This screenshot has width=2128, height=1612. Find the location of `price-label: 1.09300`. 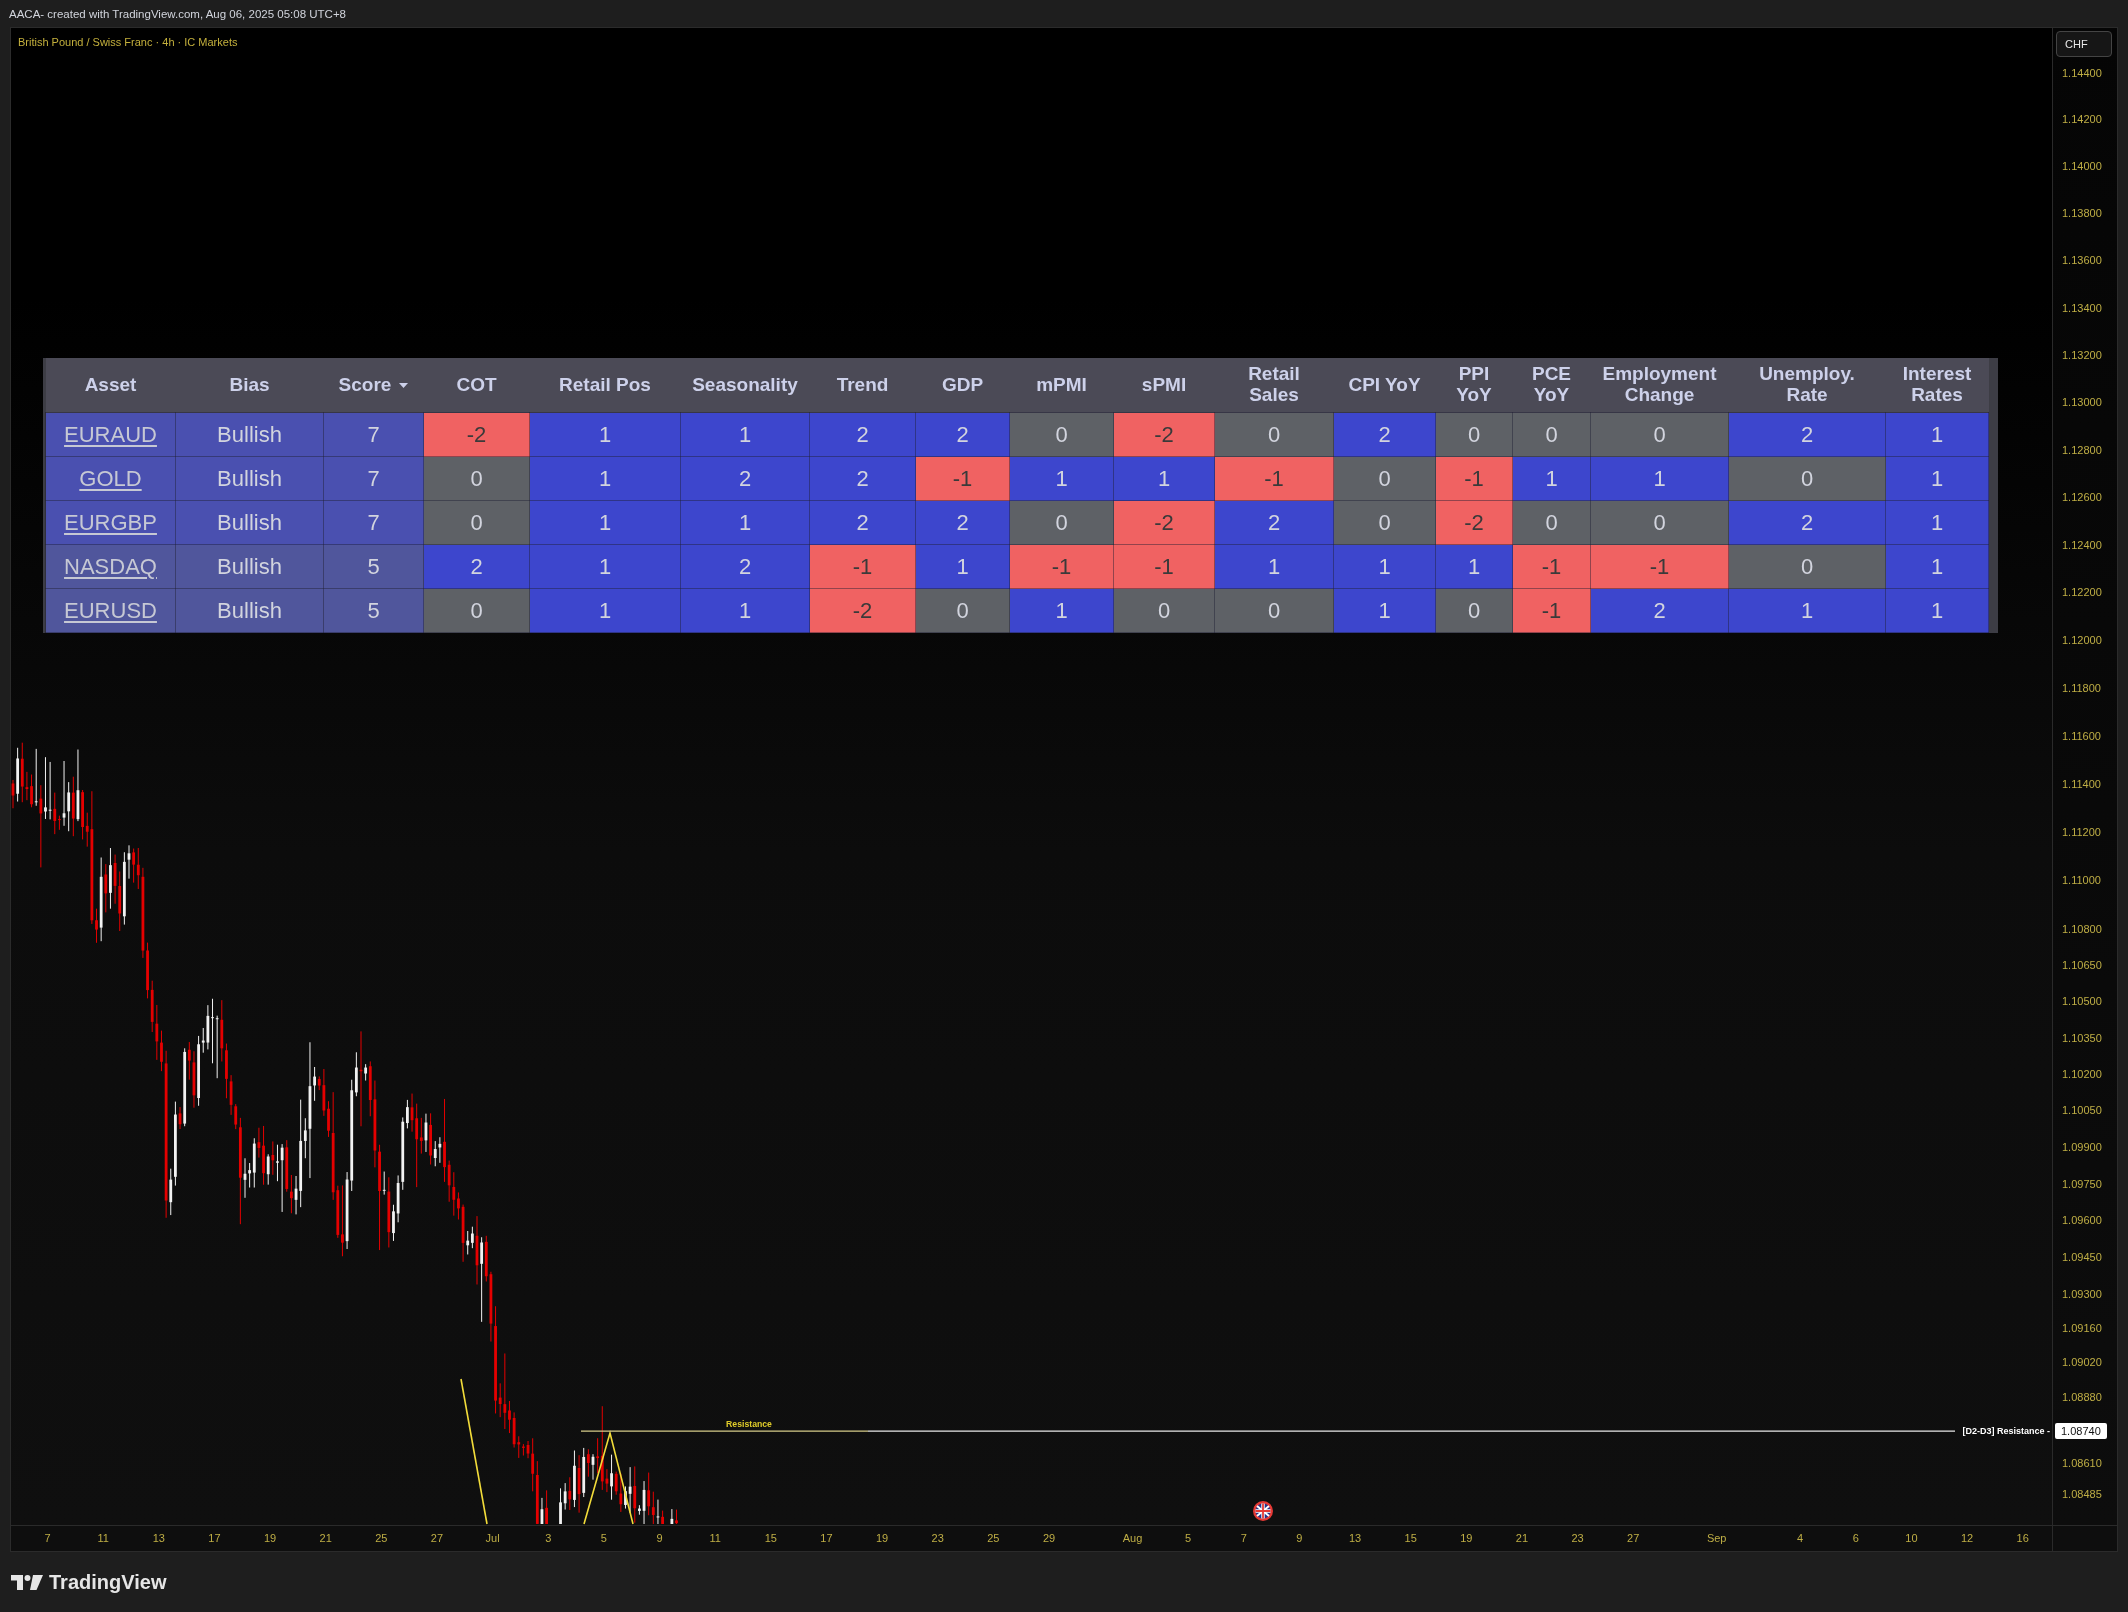

price-label: 1.09300 is located at coordinates (2082, 1293).